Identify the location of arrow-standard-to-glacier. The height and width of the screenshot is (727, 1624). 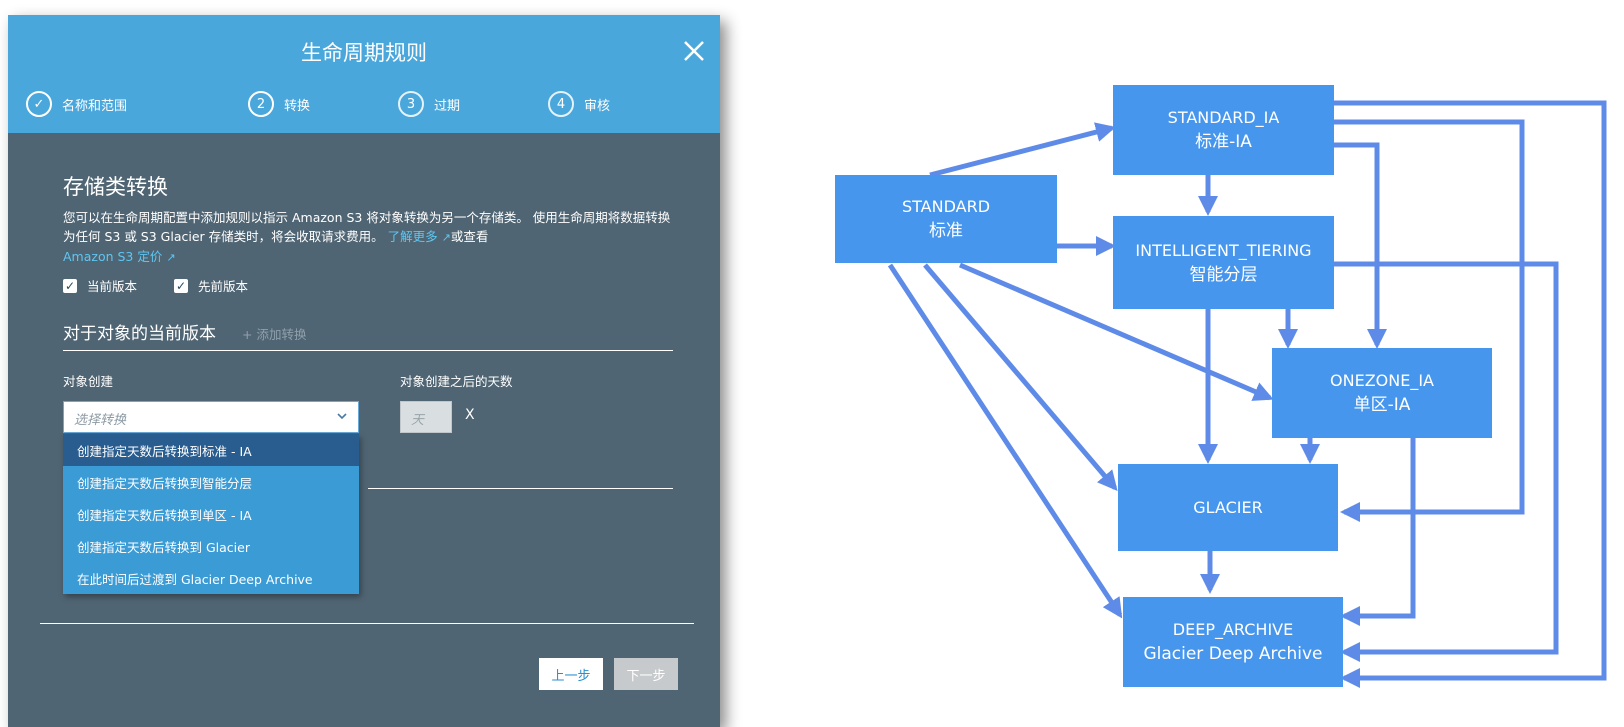
(1020, 377).